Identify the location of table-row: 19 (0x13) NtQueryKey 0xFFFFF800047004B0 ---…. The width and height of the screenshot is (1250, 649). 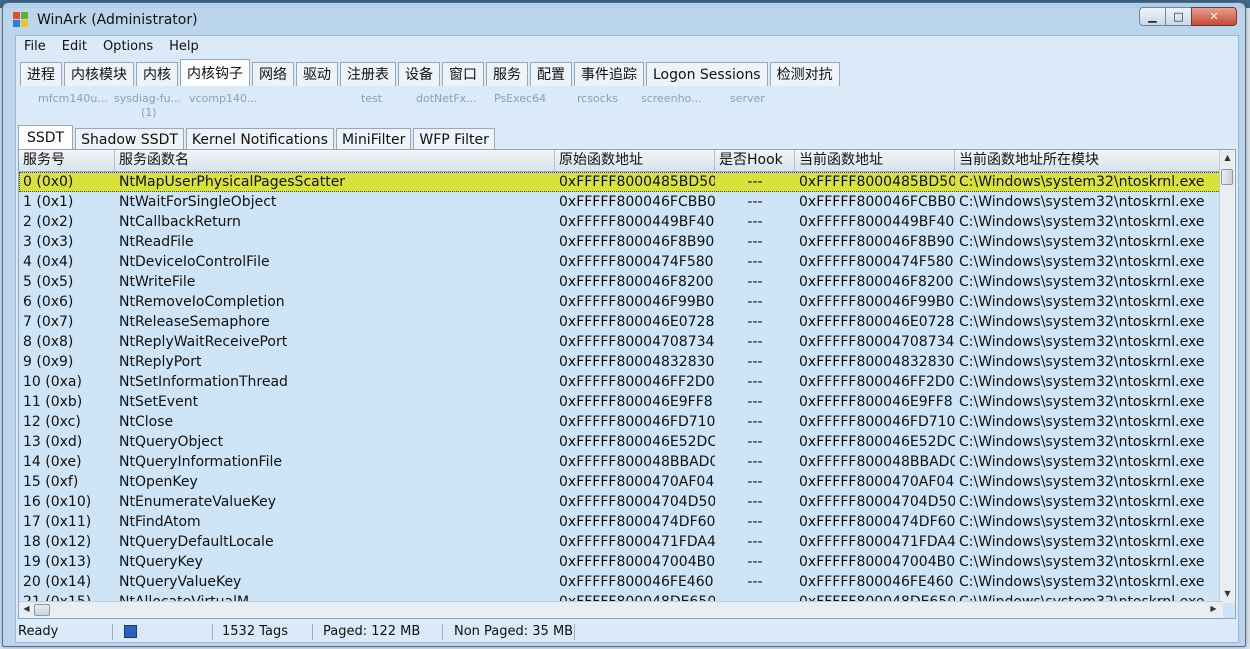
(621, 562).